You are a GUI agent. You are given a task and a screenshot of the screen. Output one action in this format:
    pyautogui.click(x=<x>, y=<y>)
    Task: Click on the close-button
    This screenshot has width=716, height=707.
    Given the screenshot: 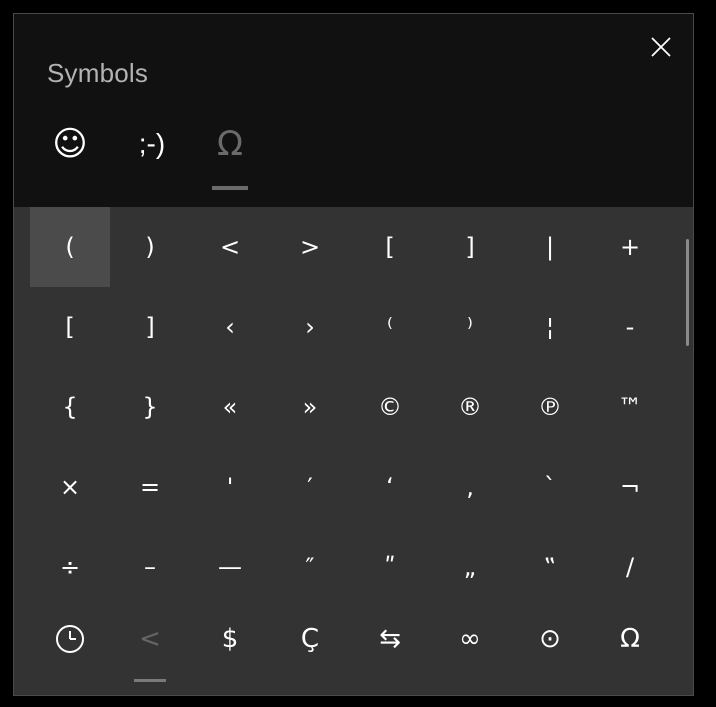 What is the action you would take?
    pyautogui.click(x=661, y=47)
    